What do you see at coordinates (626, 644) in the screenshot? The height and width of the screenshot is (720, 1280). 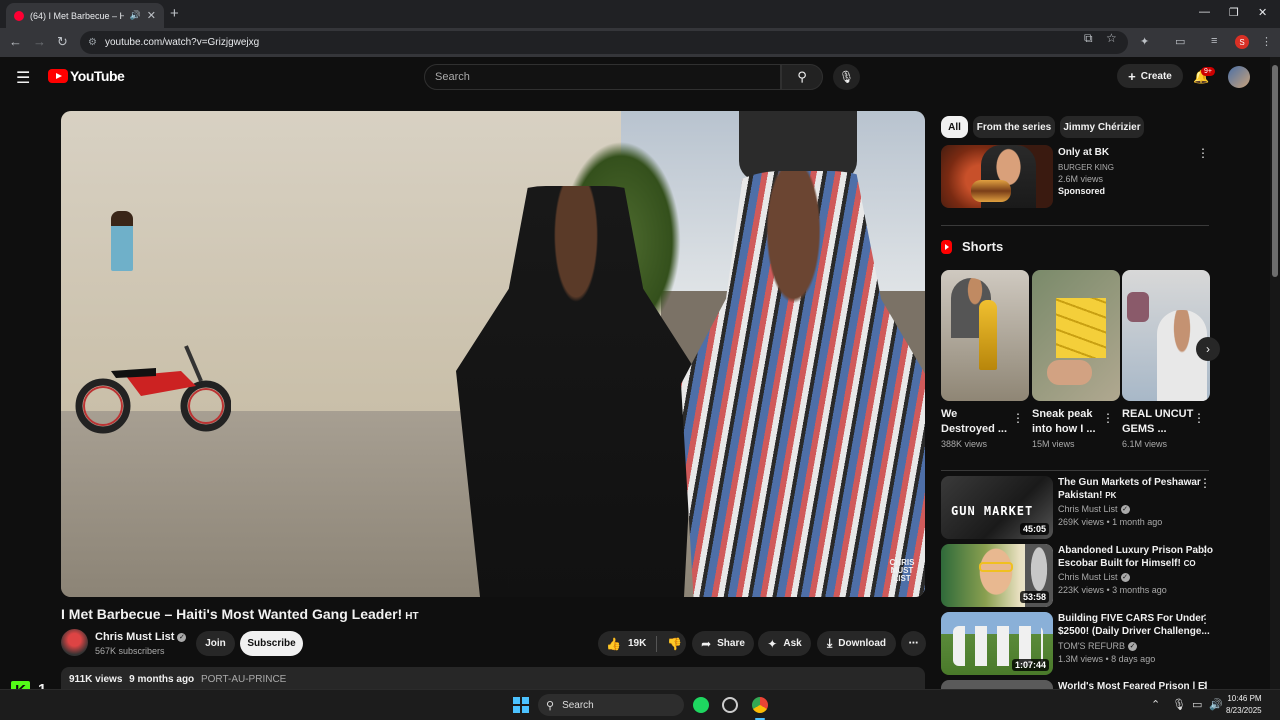 I see `like-button: 👍 19K` at bounding box center [626, 644].